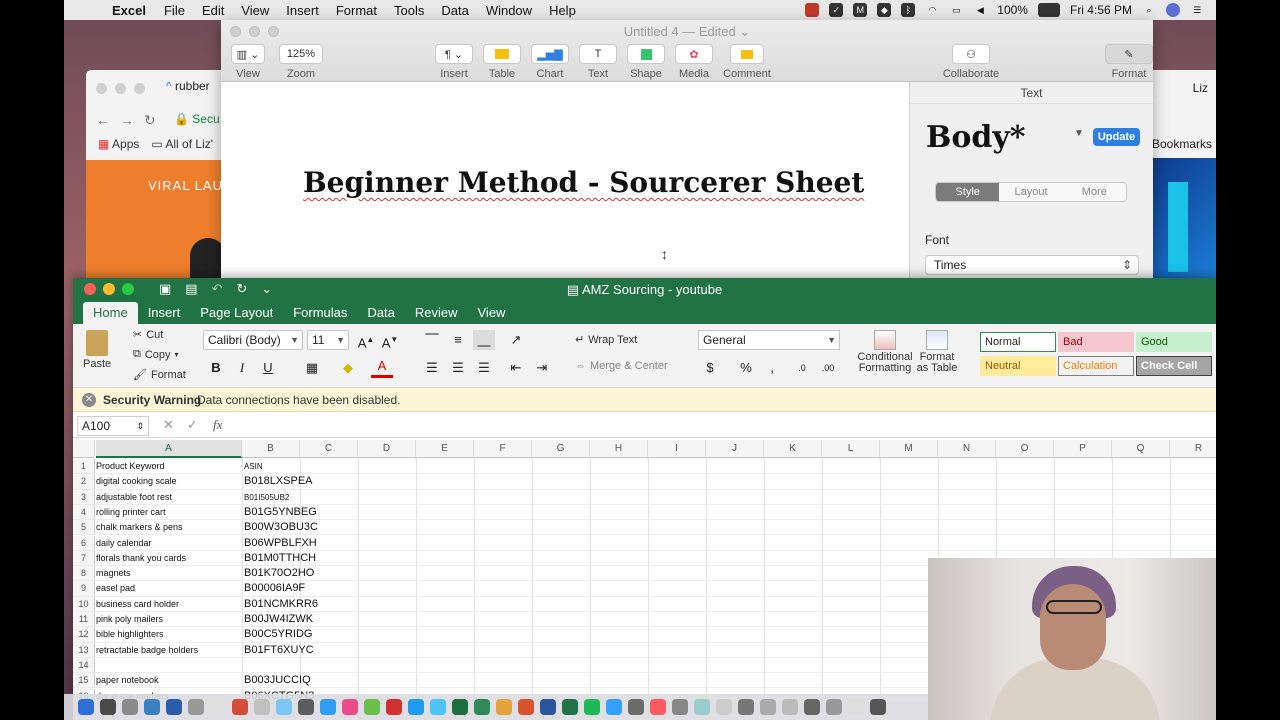  Describe the element at coordinates (139, 88) in the screenshot. I see `zoom-icon` at that location.